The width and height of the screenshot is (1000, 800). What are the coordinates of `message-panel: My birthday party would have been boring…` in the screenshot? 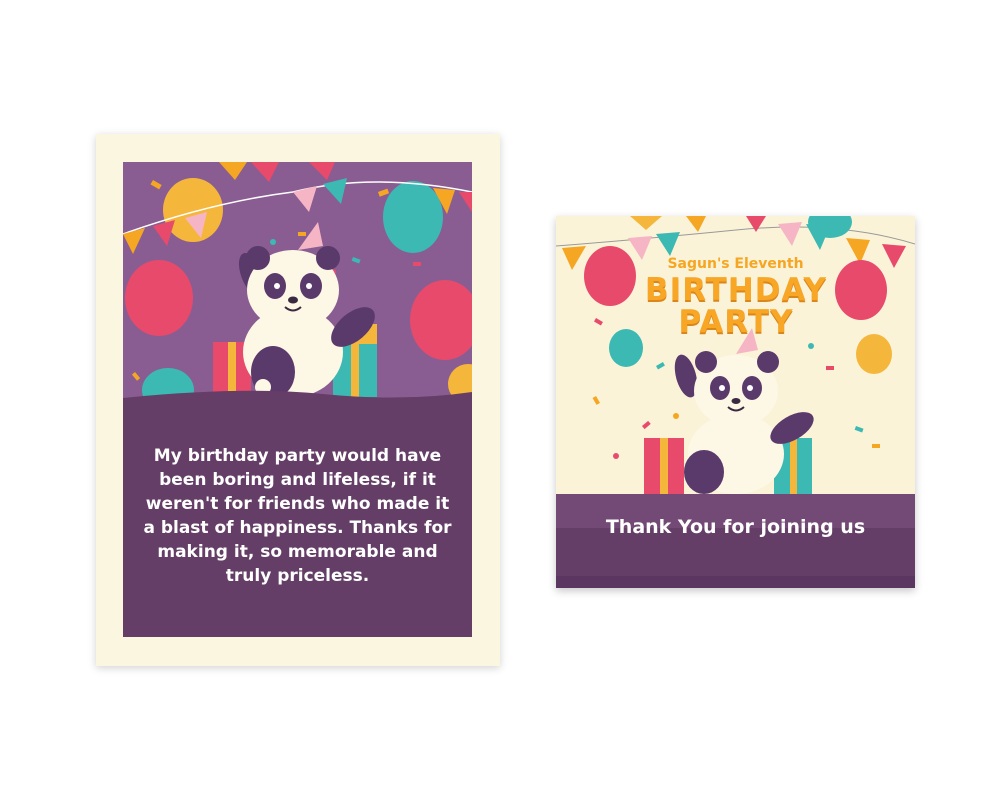 It's located at (297, 517).